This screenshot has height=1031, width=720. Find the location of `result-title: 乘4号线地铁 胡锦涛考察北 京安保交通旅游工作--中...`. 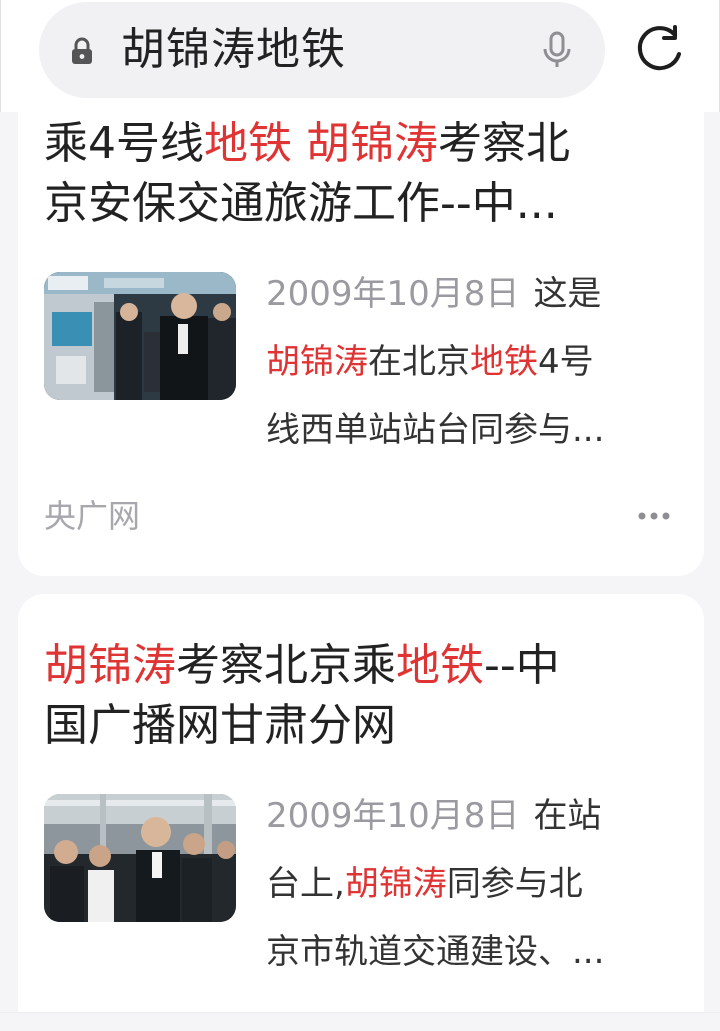

result-title: 乘4号线地铁 胡锦涛考察北 京安保交通旅游工作--中... is located at coordinates (362, 176).